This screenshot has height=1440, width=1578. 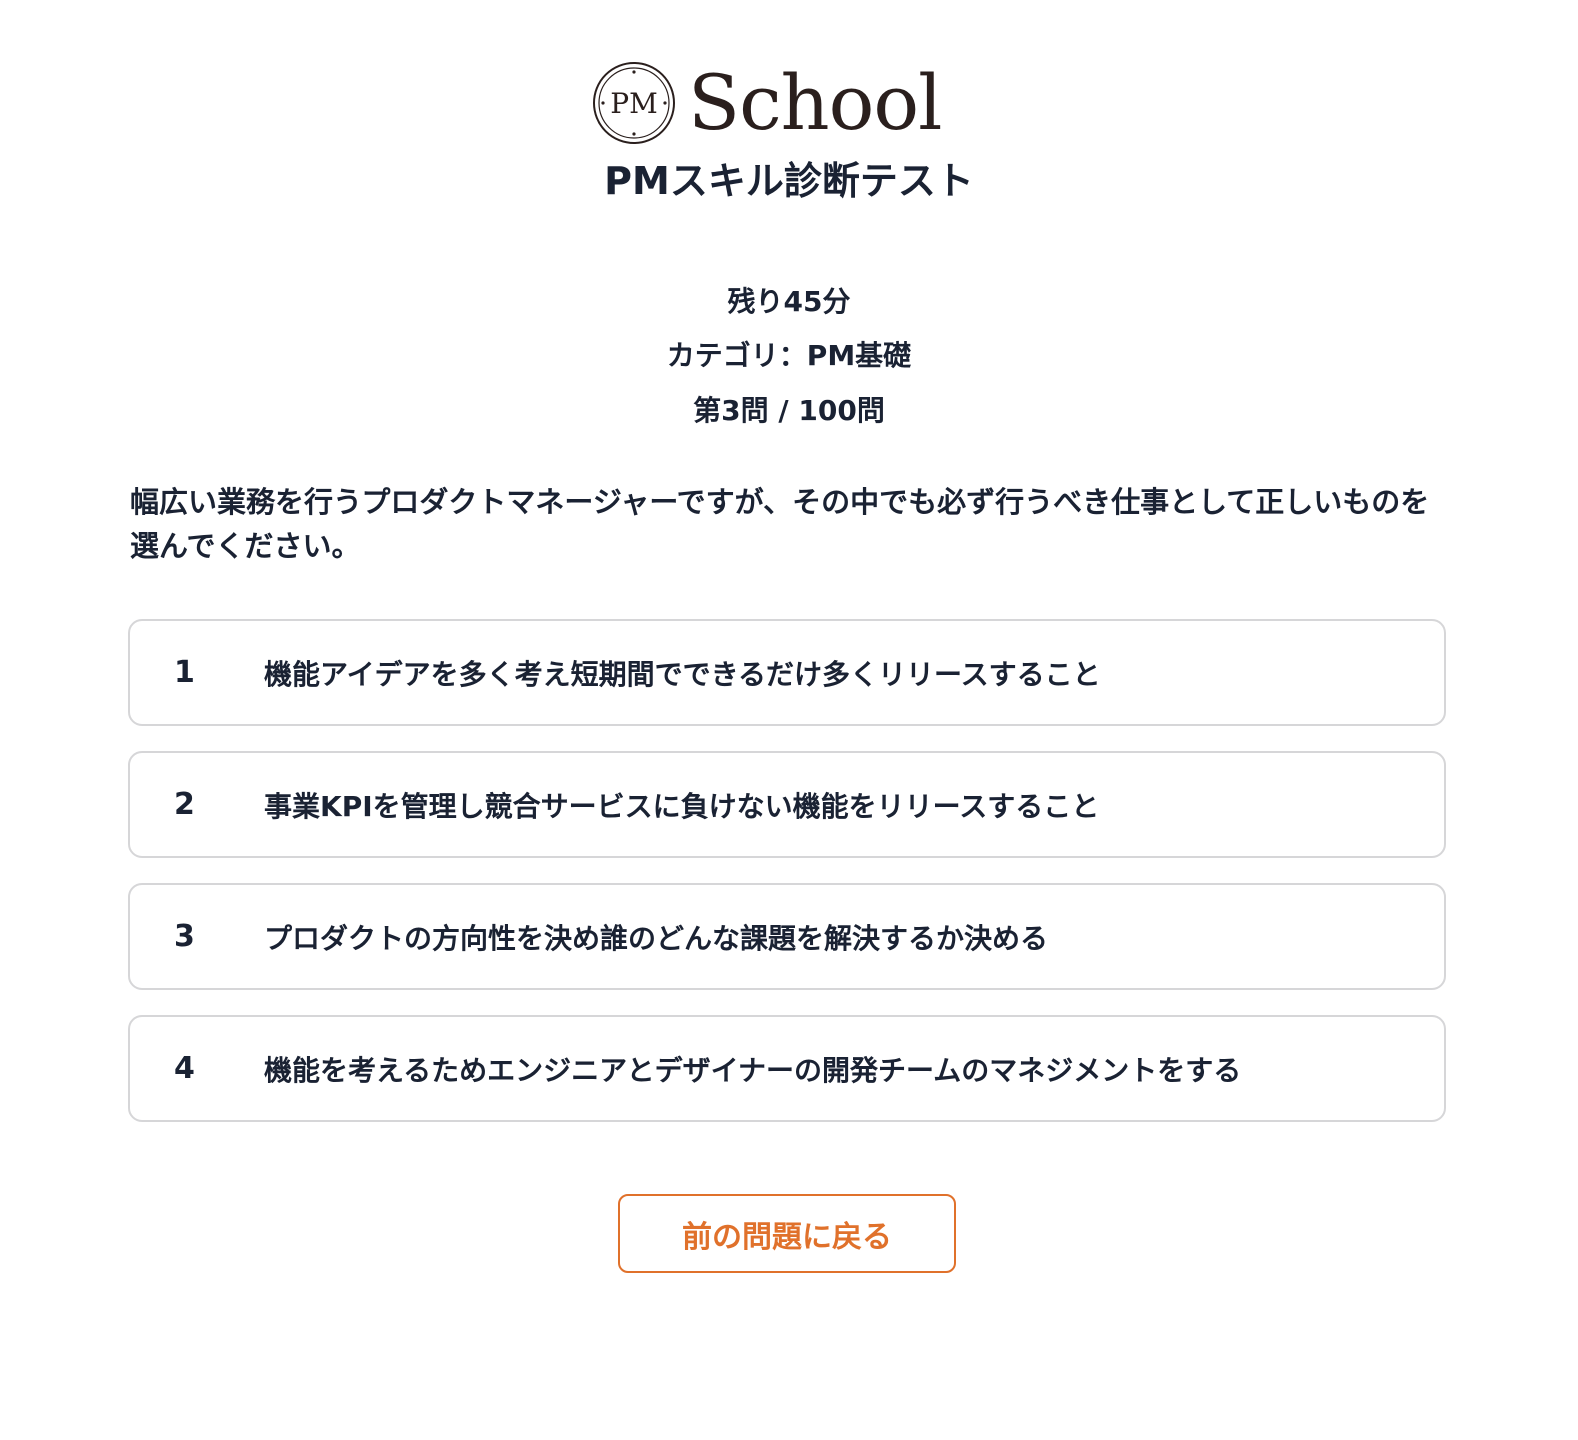 I want to click on option-number: 4, so click(x=184, y=1068).